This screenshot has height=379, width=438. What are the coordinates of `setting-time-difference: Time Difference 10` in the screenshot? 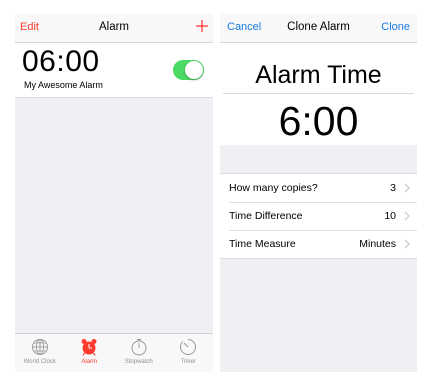 It's located at (318, 216).